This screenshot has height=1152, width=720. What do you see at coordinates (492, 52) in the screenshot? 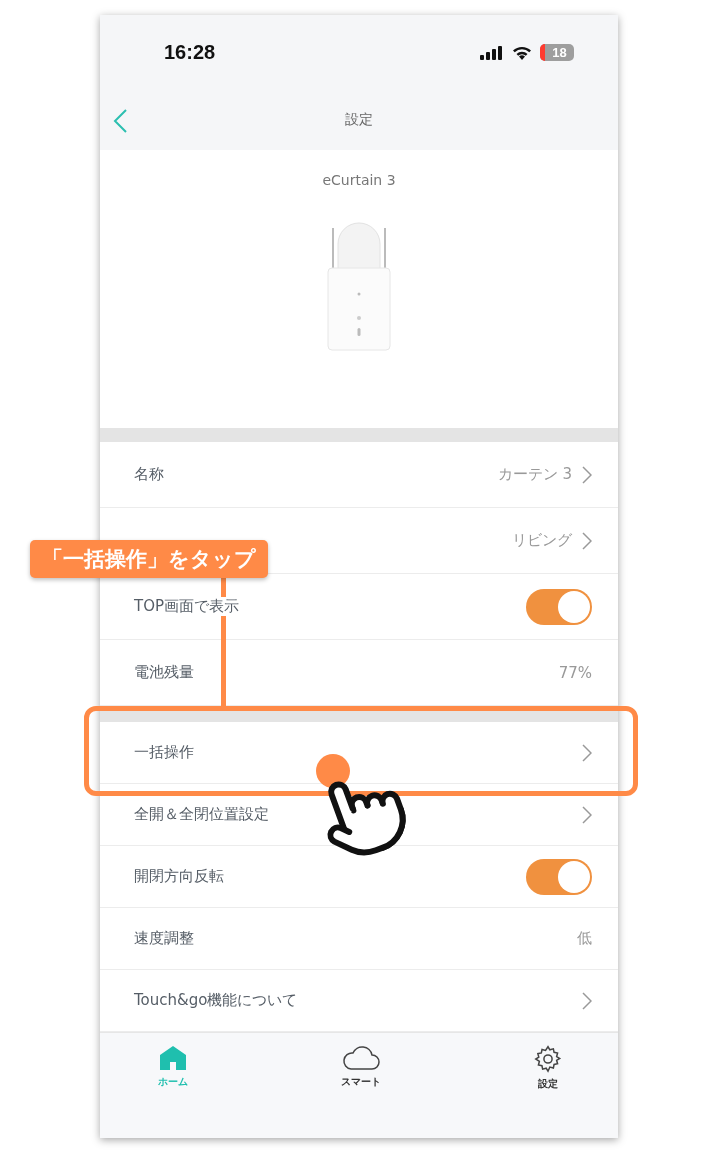
I see `signal-icon` at bounding box center [492, 52].